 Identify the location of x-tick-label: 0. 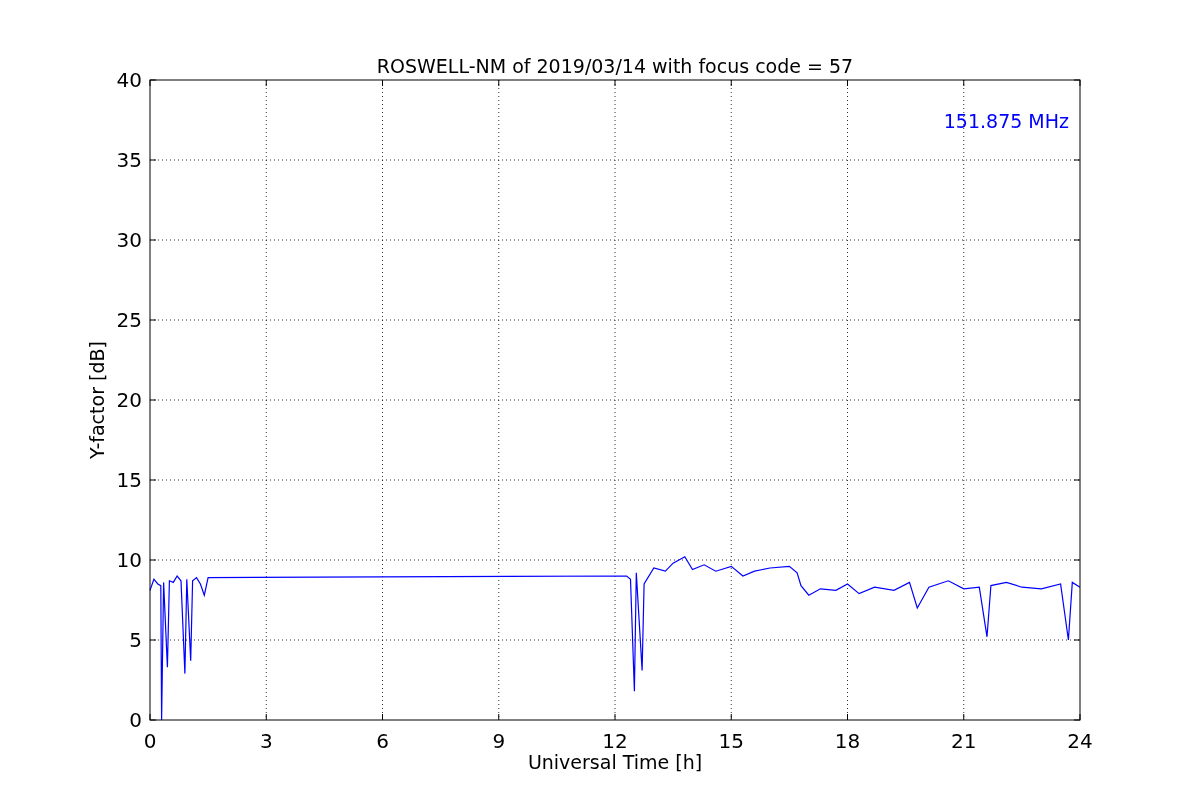
(150, 741).